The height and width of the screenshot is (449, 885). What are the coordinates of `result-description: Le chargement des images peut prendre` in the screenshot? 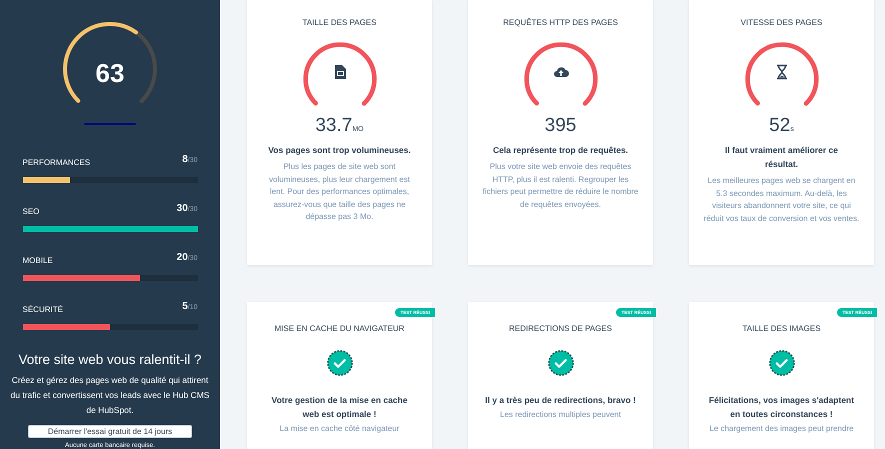 It's located at (781, 429).